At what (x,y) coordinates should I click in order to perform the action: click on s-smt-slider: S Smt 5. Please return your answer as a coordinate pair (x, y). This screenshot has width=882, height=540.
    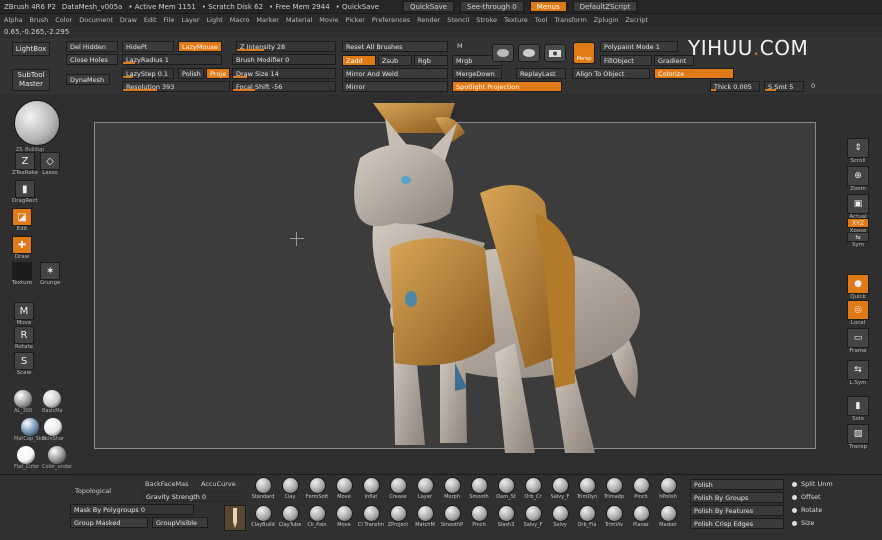
    Looking at the image, I should click on (784, 86).